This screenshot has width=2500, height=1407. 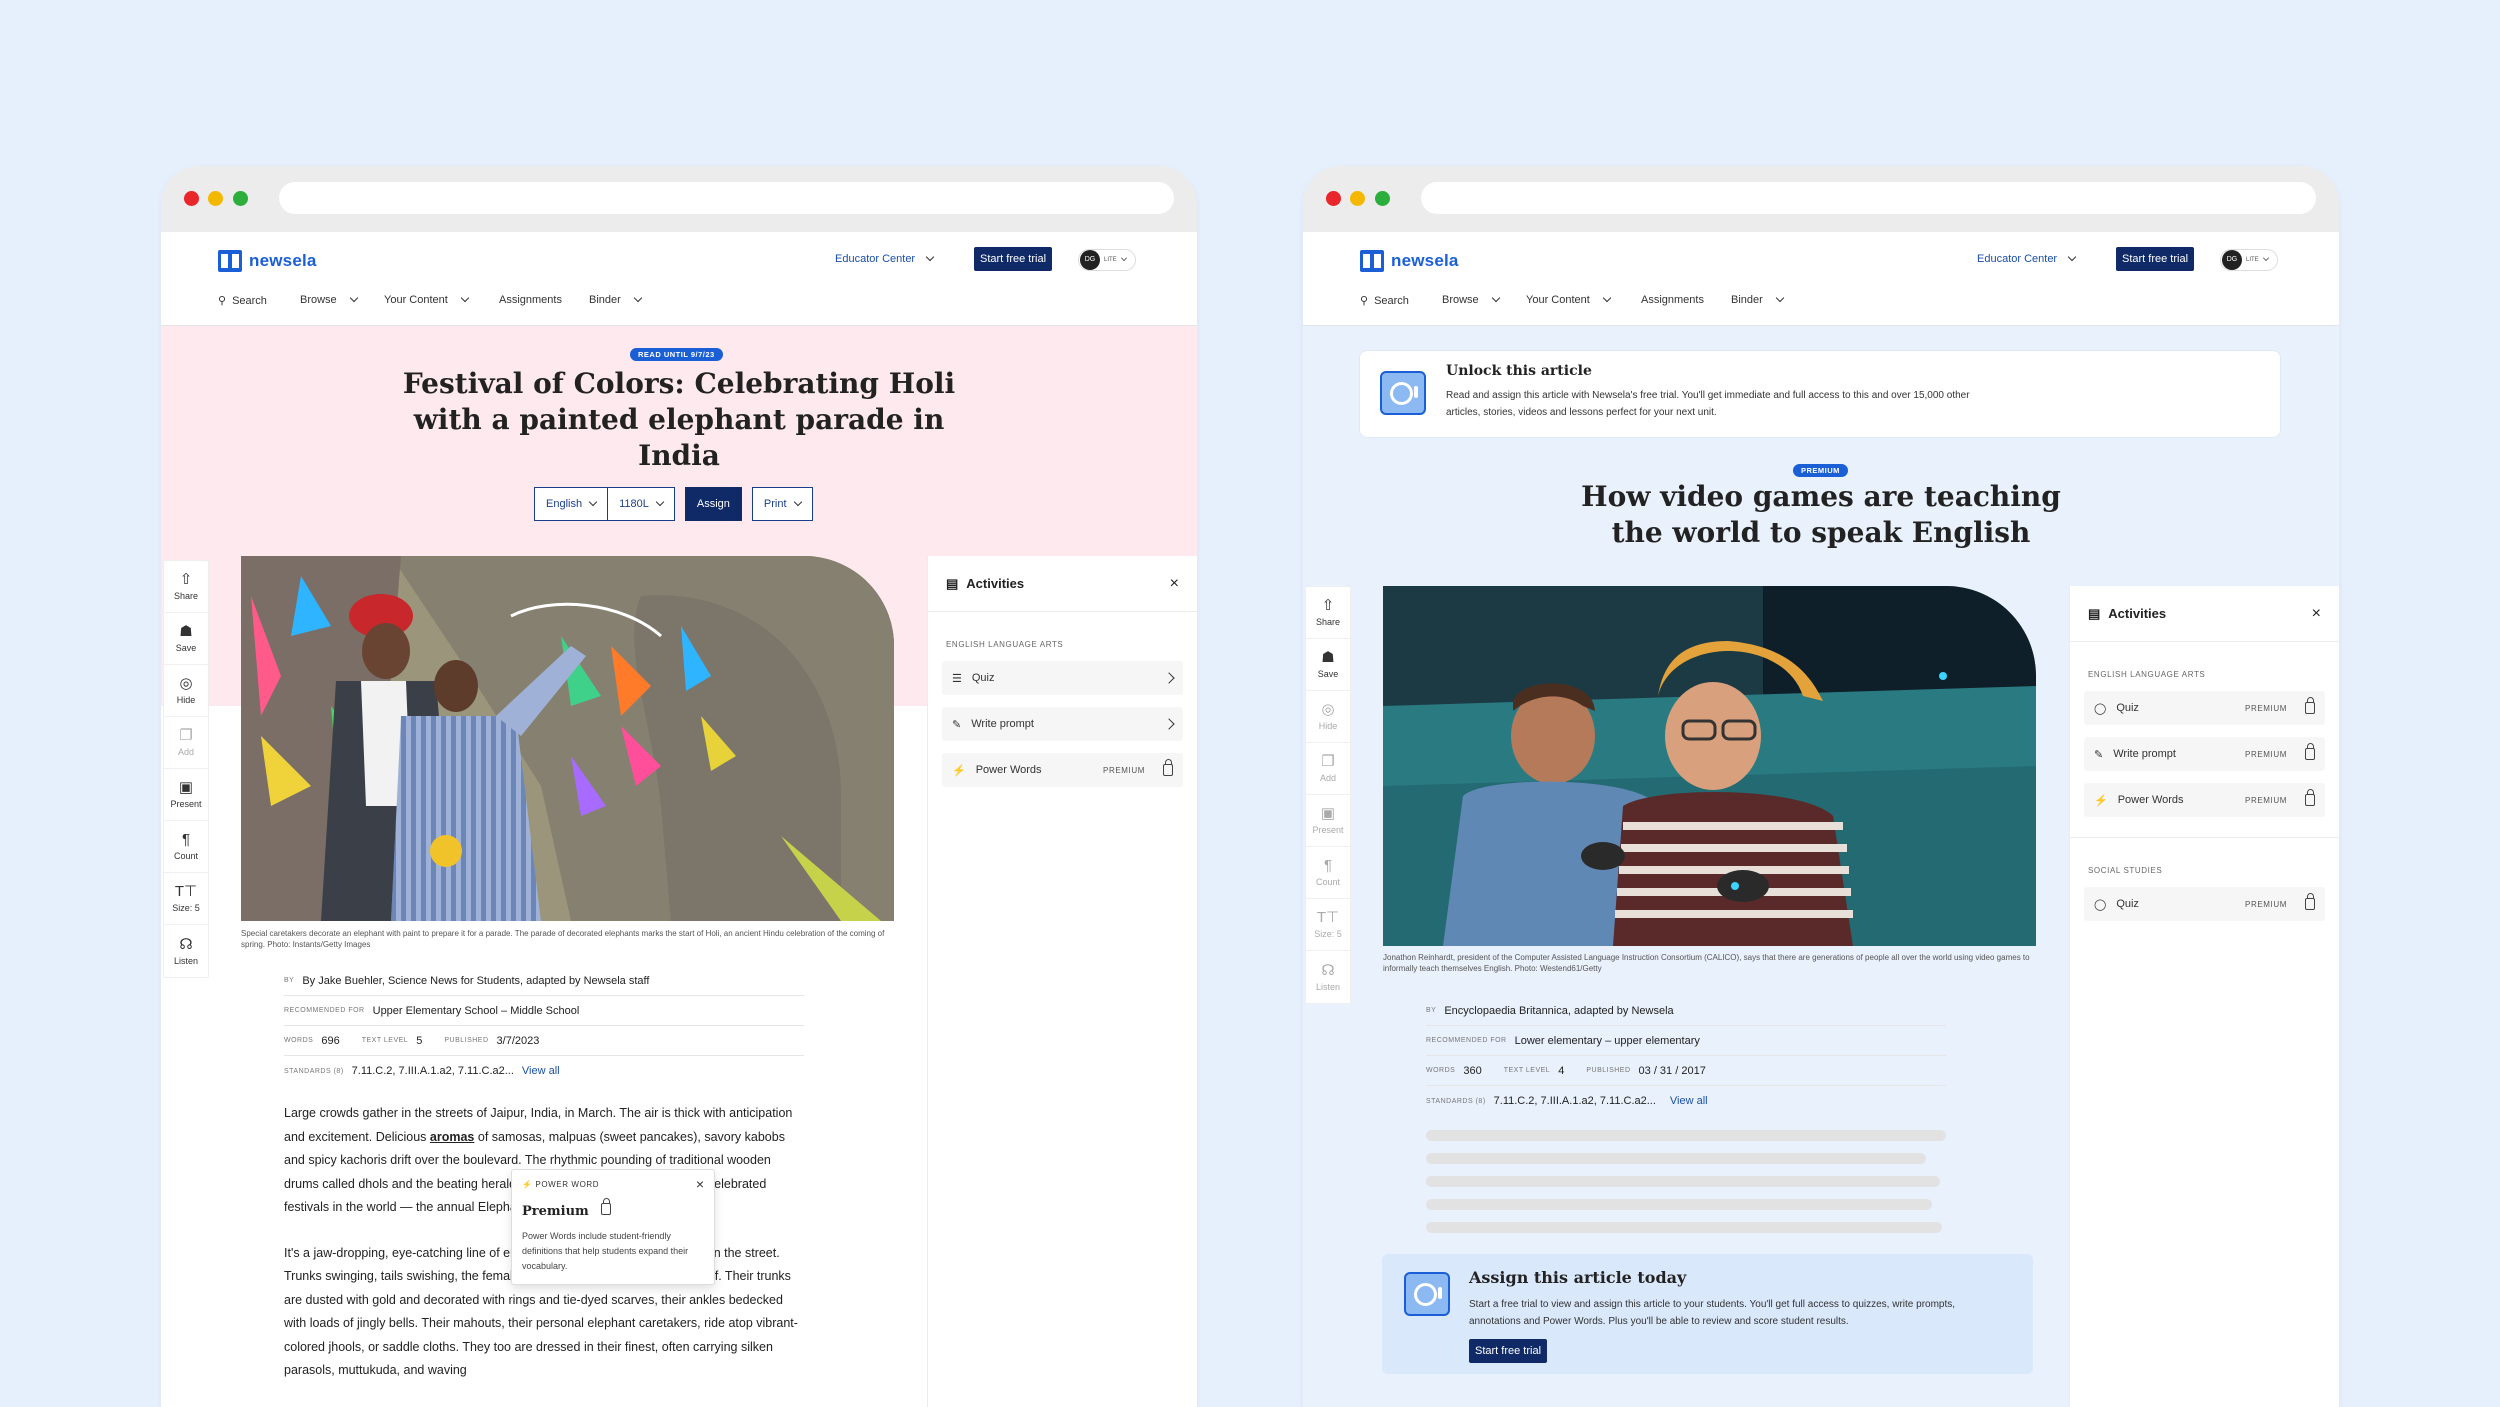 I want to click on words-label: WORDS, so click(x=299, y=1040).